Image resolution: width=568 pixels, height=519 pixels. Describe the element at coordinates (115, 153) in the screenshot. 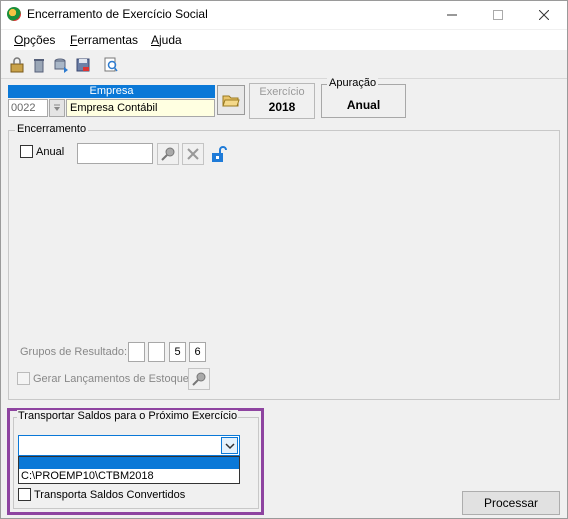

I see `anual-input` at that location.